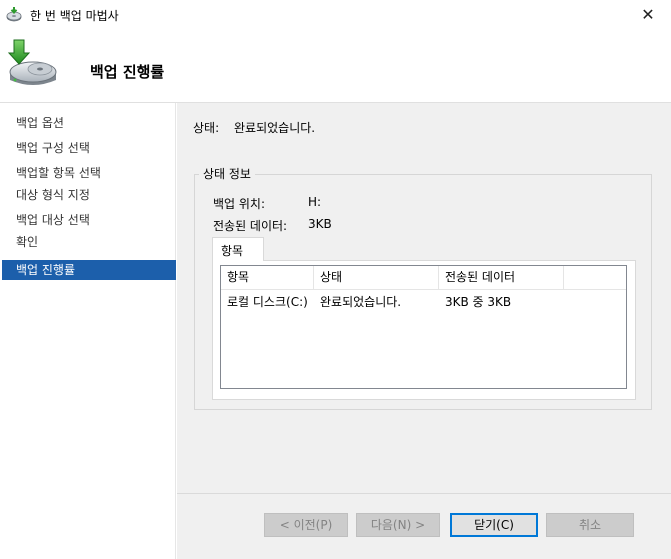  I want to click on status-info-group-title: 상태 정보, so click(227, 173).